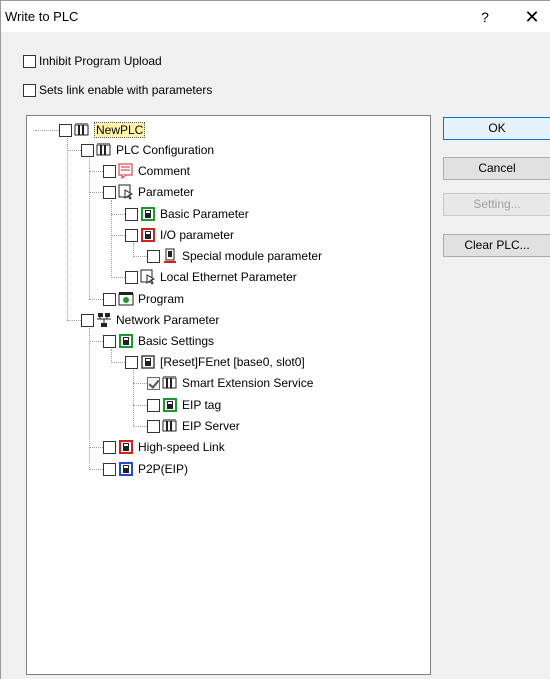  Describe the element at coordinates (496, 168) in the screenshot. I see `cancel-button: Cancel` at that location.